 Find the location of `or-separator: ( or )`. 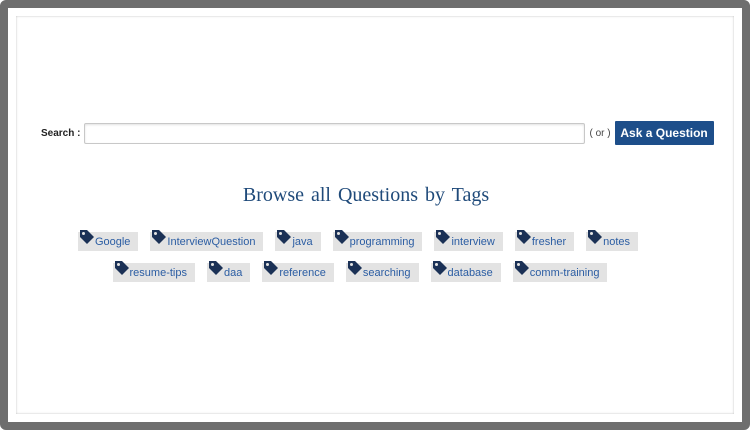

or-separator: ( or ) is located at coordinates (600, 133).